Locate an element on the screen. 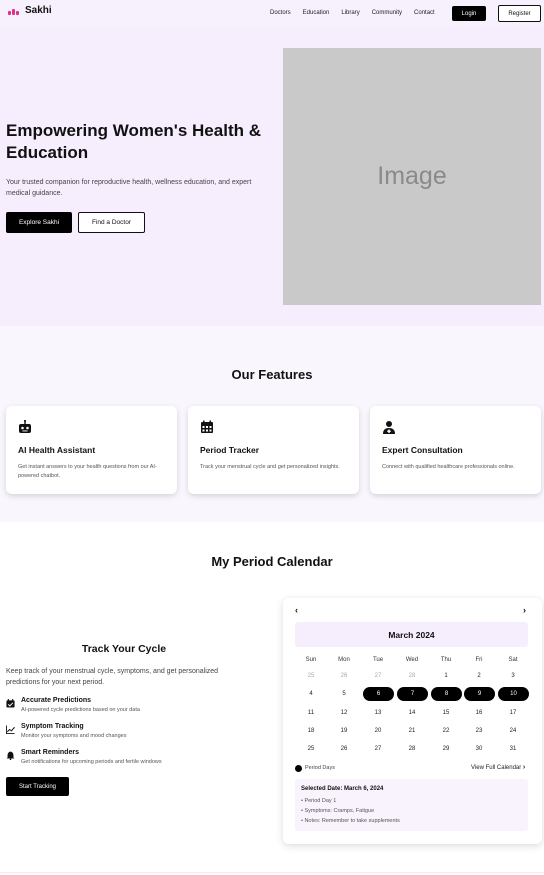 The height and width of the screenshot is (875, 544). brand-name: Sakhi is located at coordinates (38, 10).